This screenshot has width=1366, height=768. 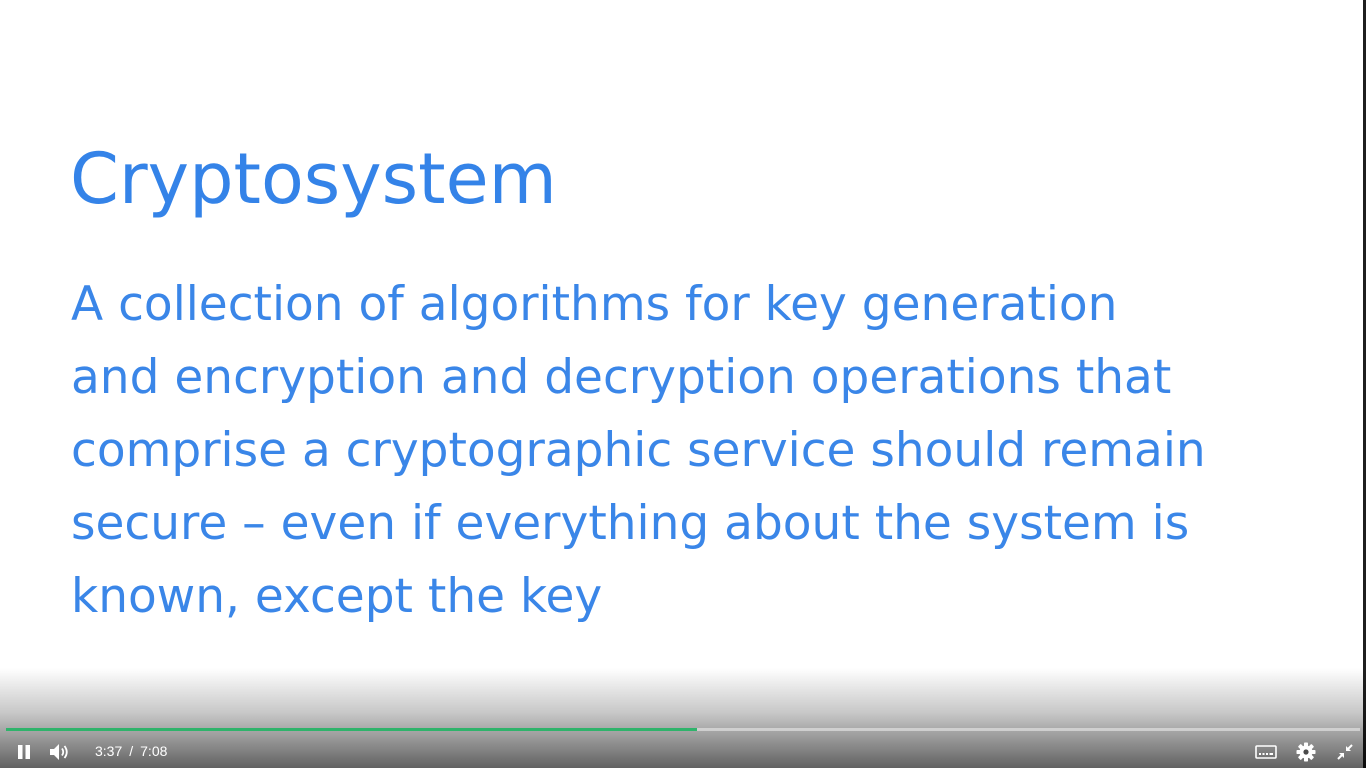 I want to click on current-time: 3:37, so click(x=109, y=751).